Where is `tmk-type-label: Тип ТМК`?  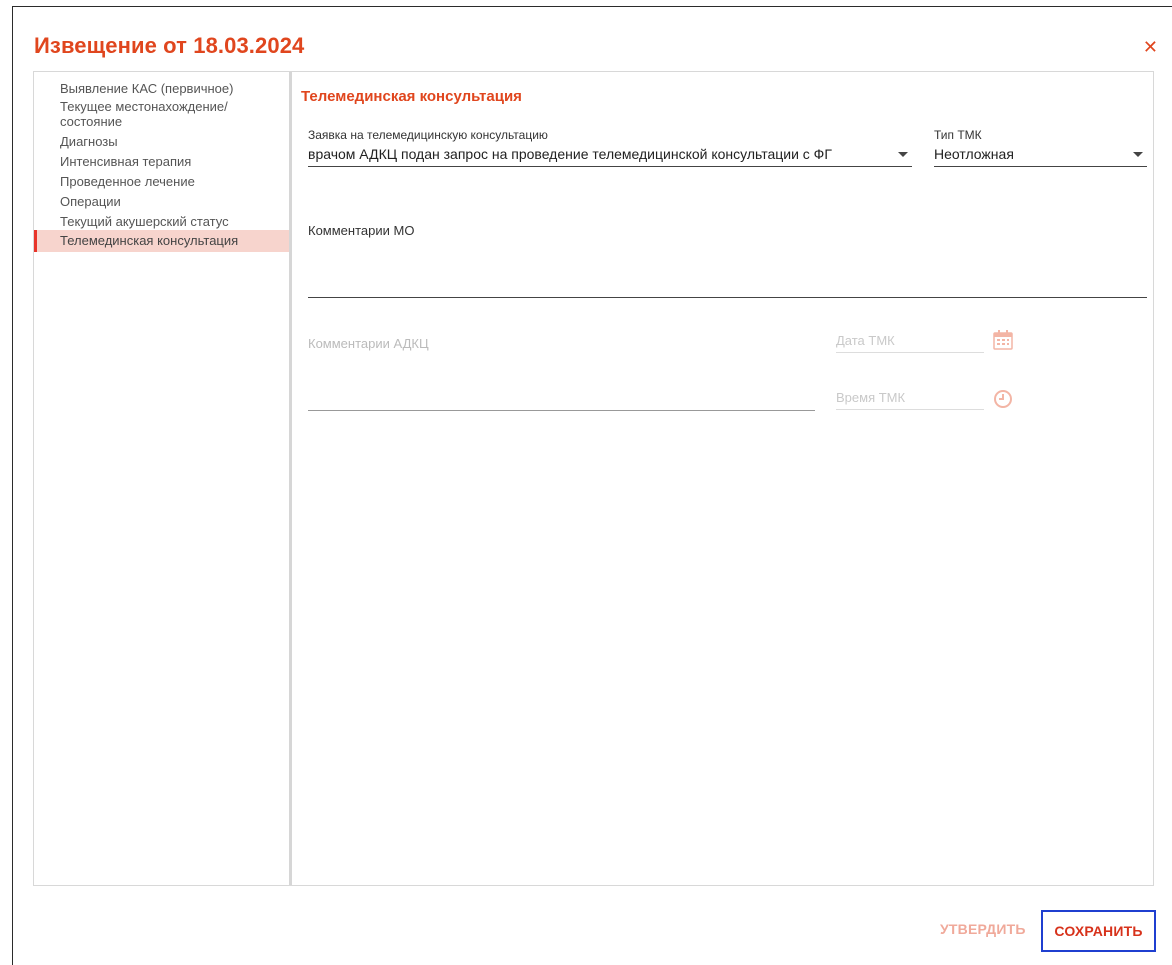
tmk-type-label: Тип ТМК is located at coordinates (958, 135).